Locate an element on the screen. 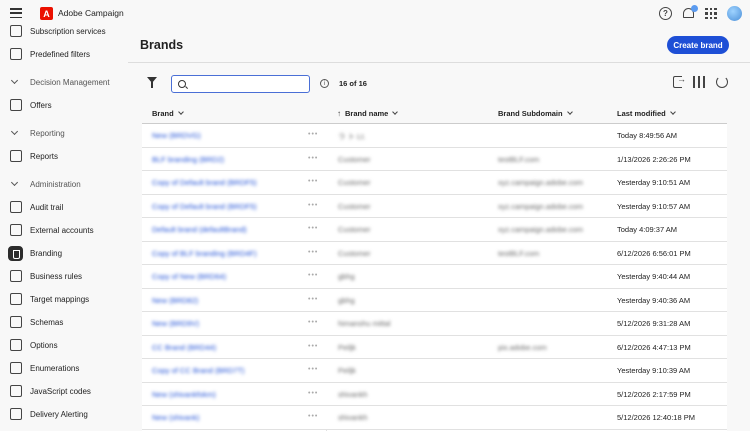 The height and width of the screenshot is (431, 750). sidebar-item-javascript-codes: JavaScript codes is located at coordinates (64, 391).